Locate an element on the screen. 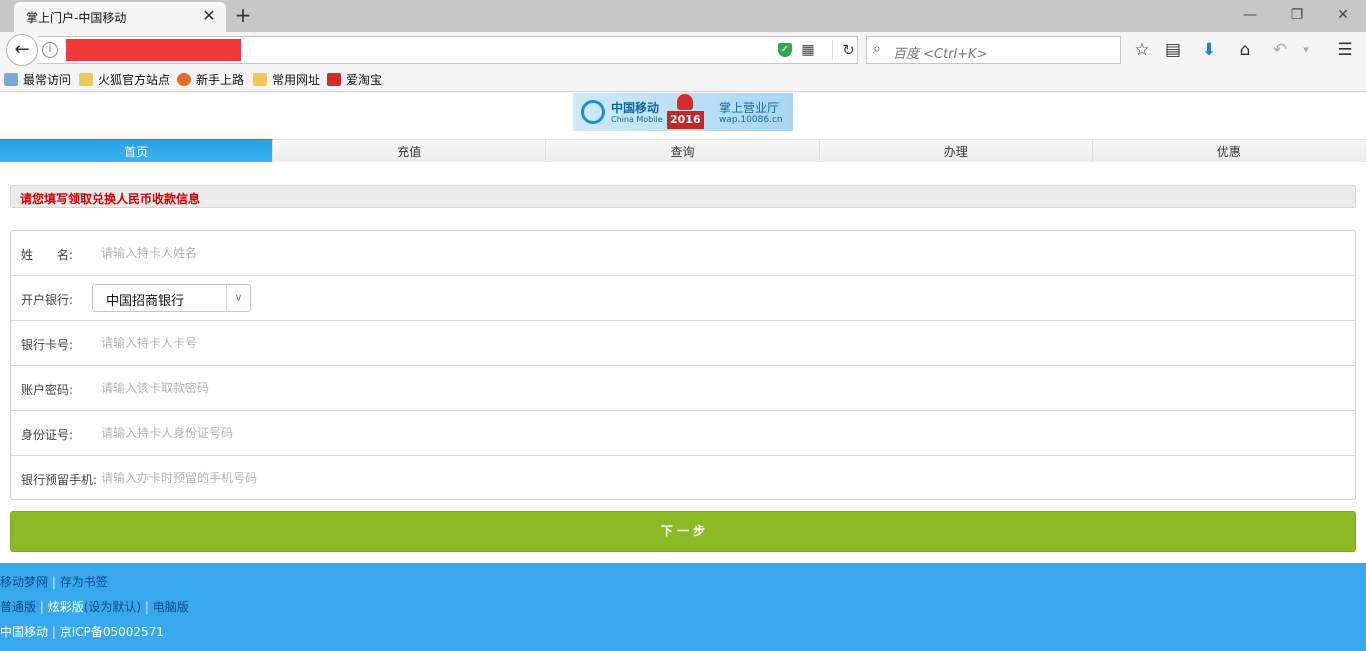 This screenshot has height=651, width=1366. form-row-card: 银行卡号: is located at coordinates (683, 343).